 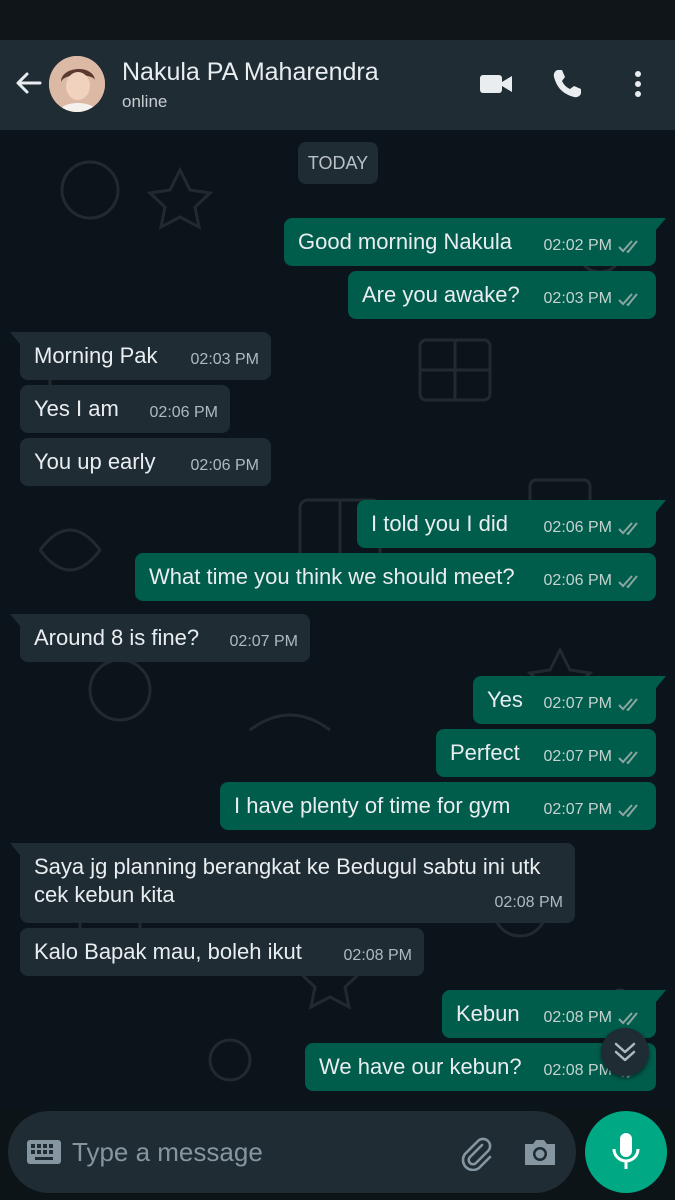 I want to click on message-text: Around 8 is fine?, so click(x=117, y=637).